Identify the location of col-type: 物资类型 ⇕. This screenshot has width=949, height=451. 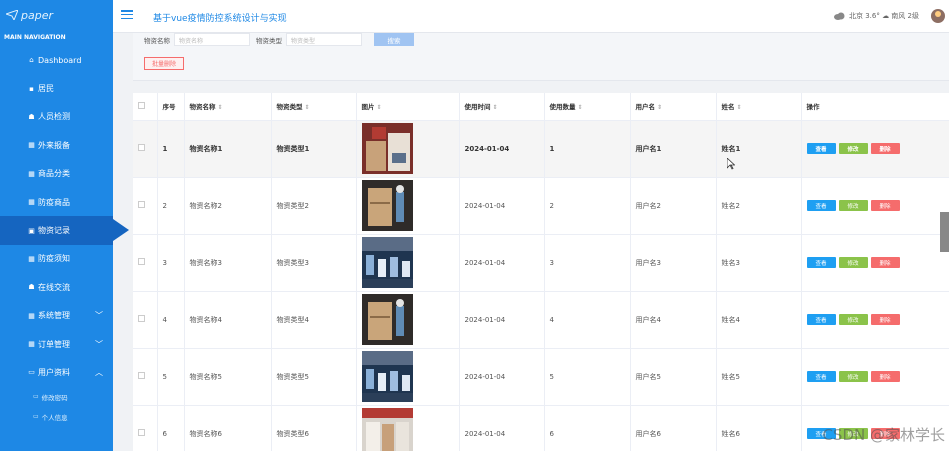
(314, 107).